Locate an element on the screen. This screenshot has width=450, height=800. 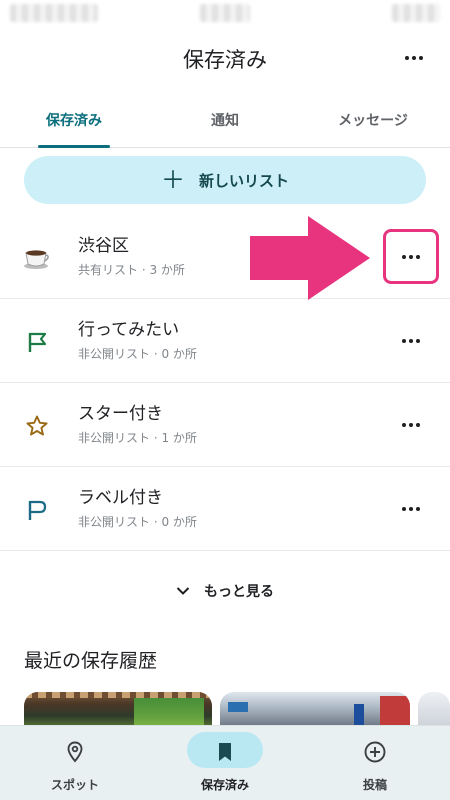
status-time is located at coordinates (54, 13).